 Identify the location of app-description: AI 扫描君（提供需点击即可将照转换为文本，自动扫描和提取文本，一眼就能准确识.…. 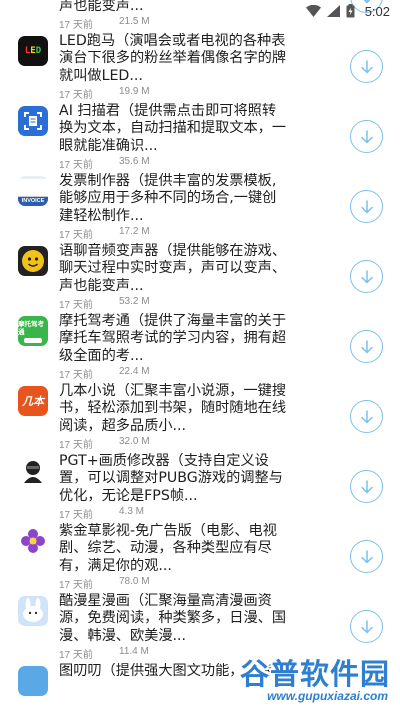
(173, 128).